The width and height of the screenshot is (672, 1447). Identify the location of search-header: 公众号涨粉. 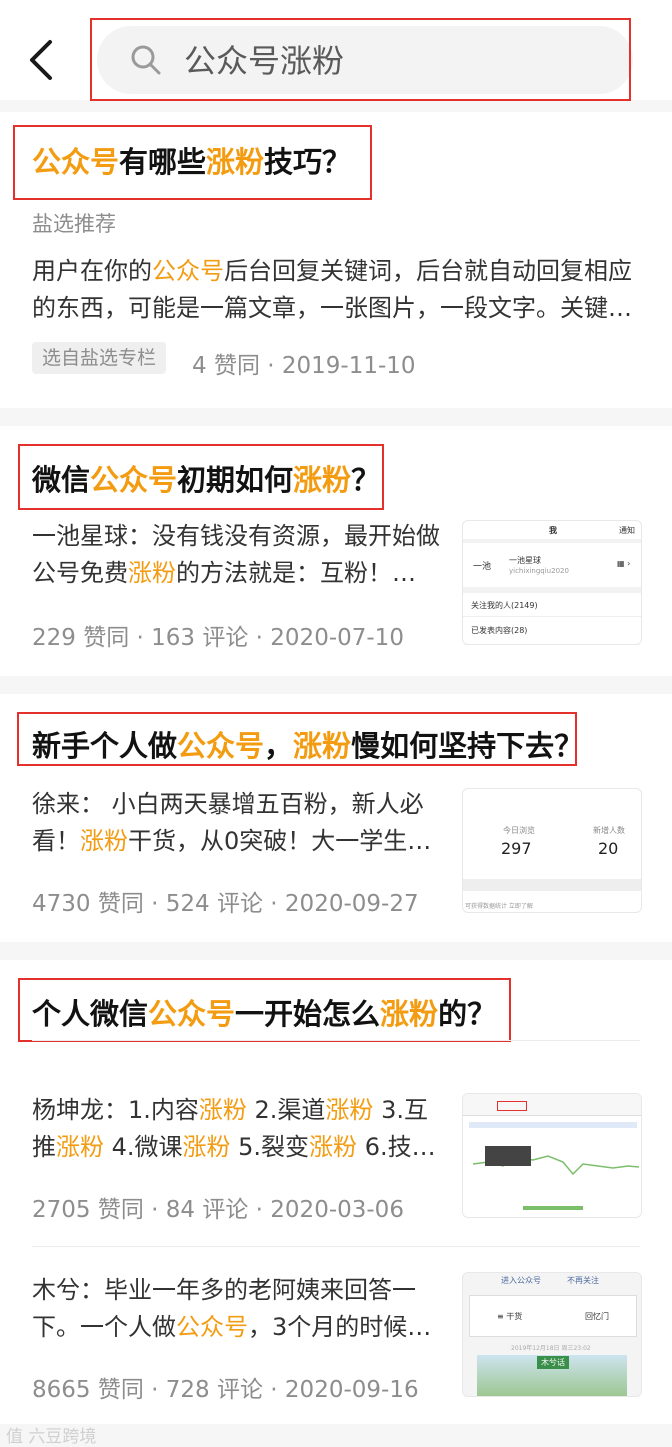
(336, 50).